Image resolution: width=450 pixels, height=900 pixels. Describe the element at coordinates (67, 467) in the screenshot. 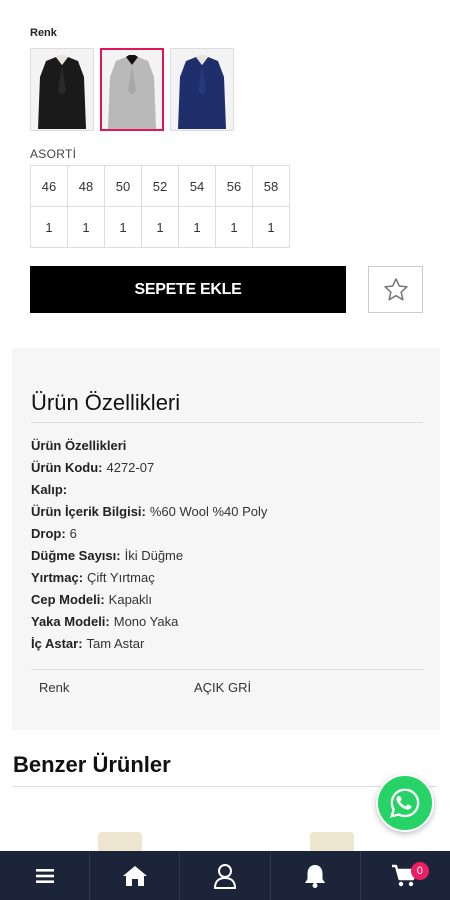

I see `property-label: Ürün Kodu:` at that location.